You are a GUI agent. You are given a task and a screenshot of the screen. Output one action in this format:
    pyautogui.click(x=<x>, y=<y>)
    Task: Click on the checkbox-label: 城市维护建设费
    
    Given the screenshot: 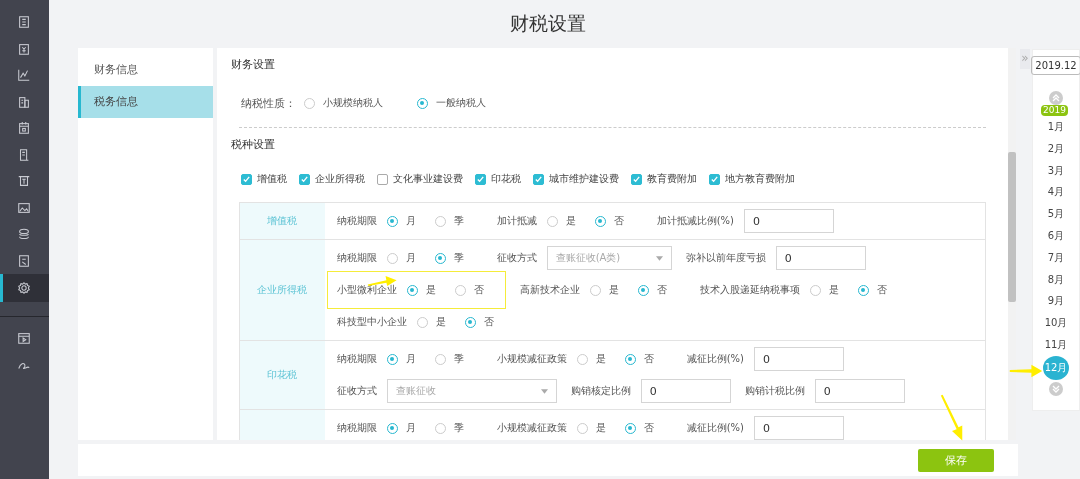 What is the action you would take?
    pyautogui.click(x=583, y=179)
    